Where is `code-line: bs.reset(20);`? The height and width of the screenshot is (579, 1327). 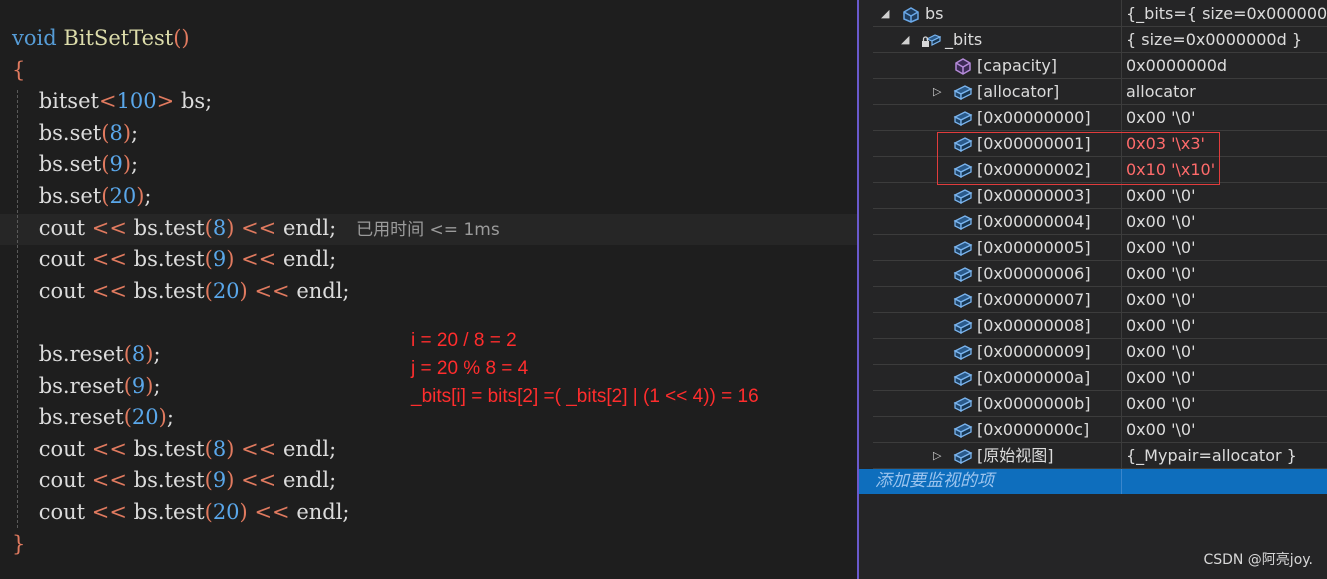
code-line: bs.reset(20); is located at coordinates (93, 417).